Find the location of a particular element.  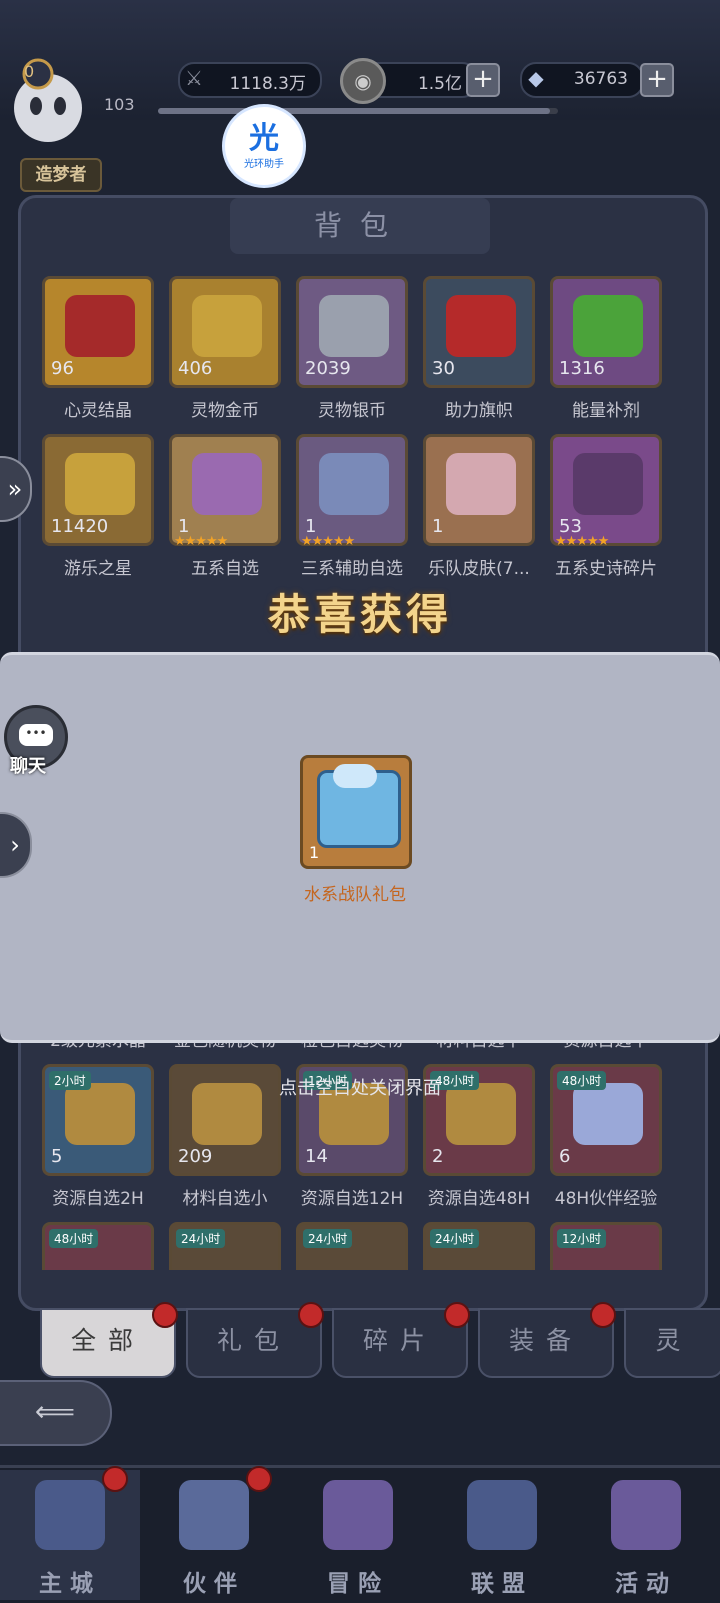

item-label: 三系辅助自选 is located at coordinates (352, 569).